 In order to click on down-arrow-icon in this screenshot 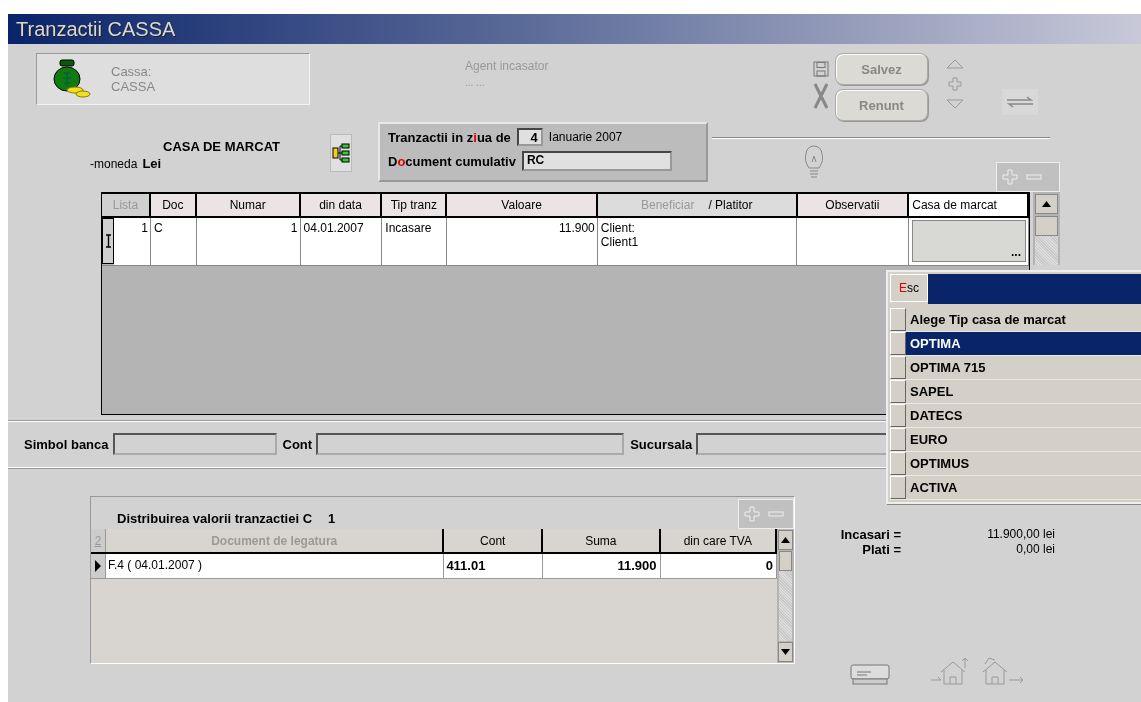, I will do `click(785, 652)`.